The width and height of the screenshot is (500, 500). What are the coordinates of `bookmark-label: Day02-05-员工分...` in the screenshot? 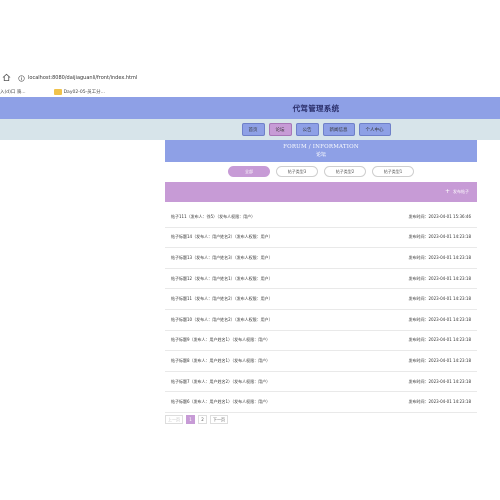 It's located at (84, 92).